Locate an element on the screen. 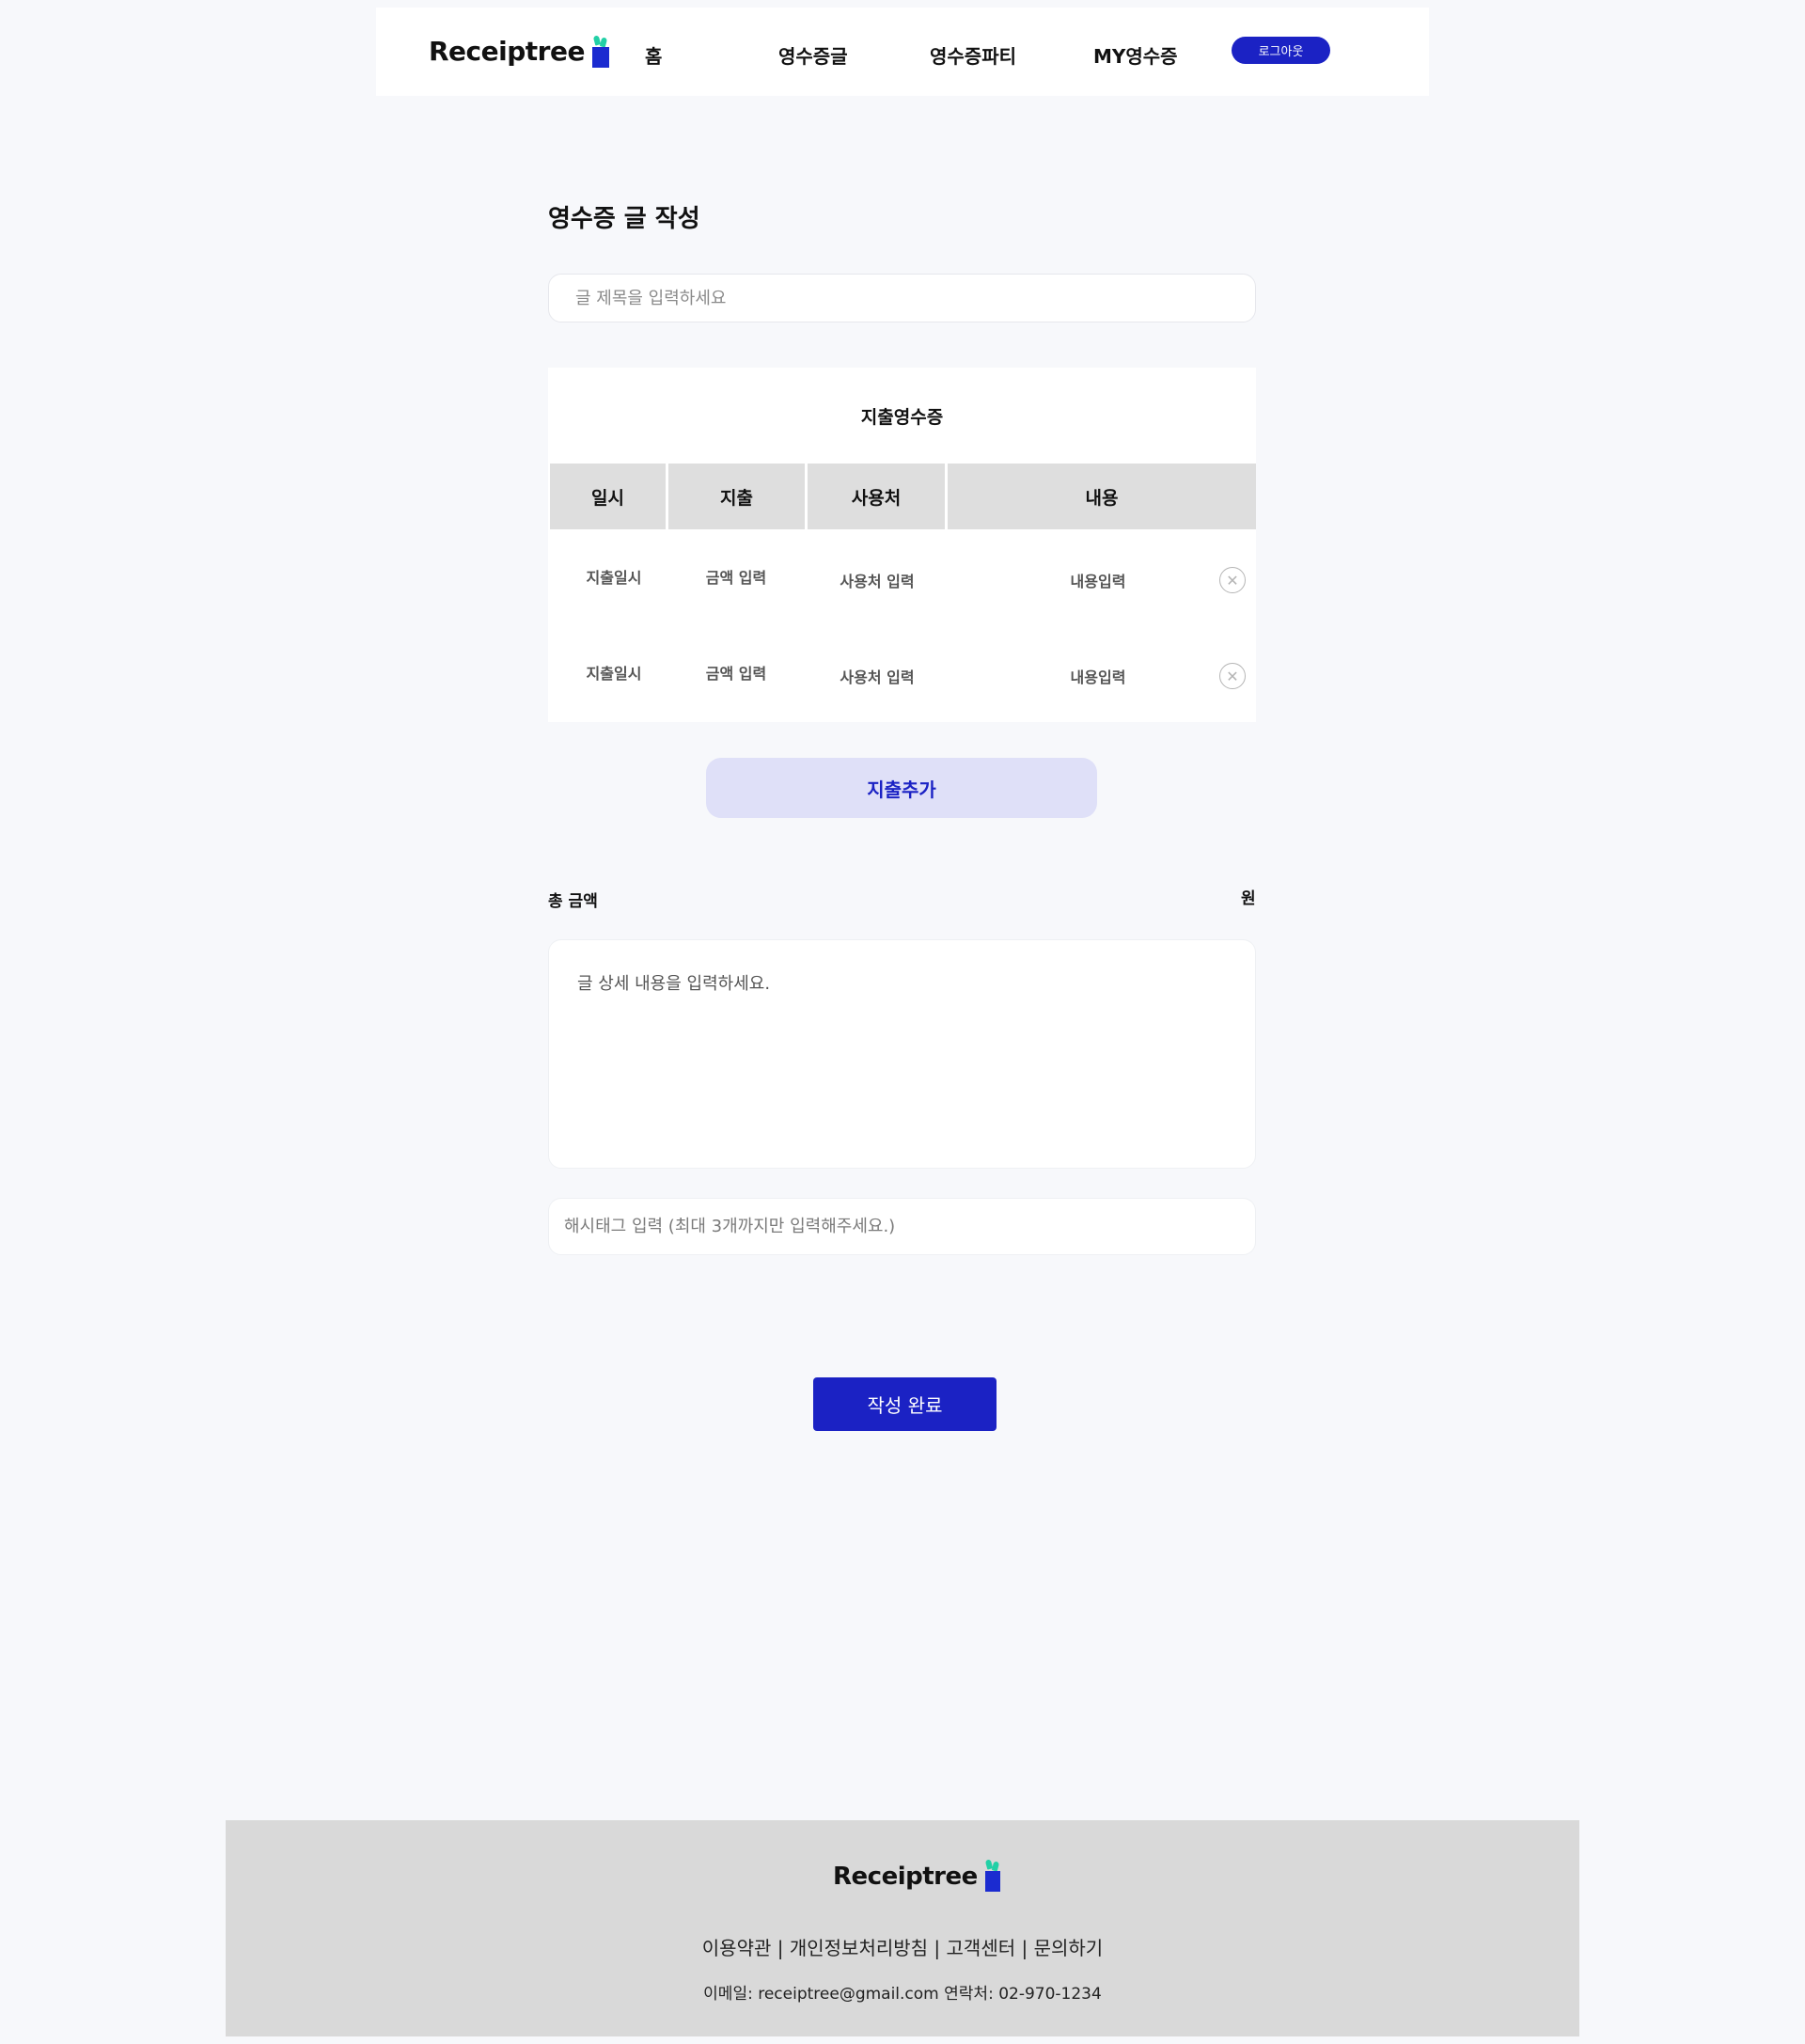  column-header-amount: 지출 is located at coordinates (736, 496).